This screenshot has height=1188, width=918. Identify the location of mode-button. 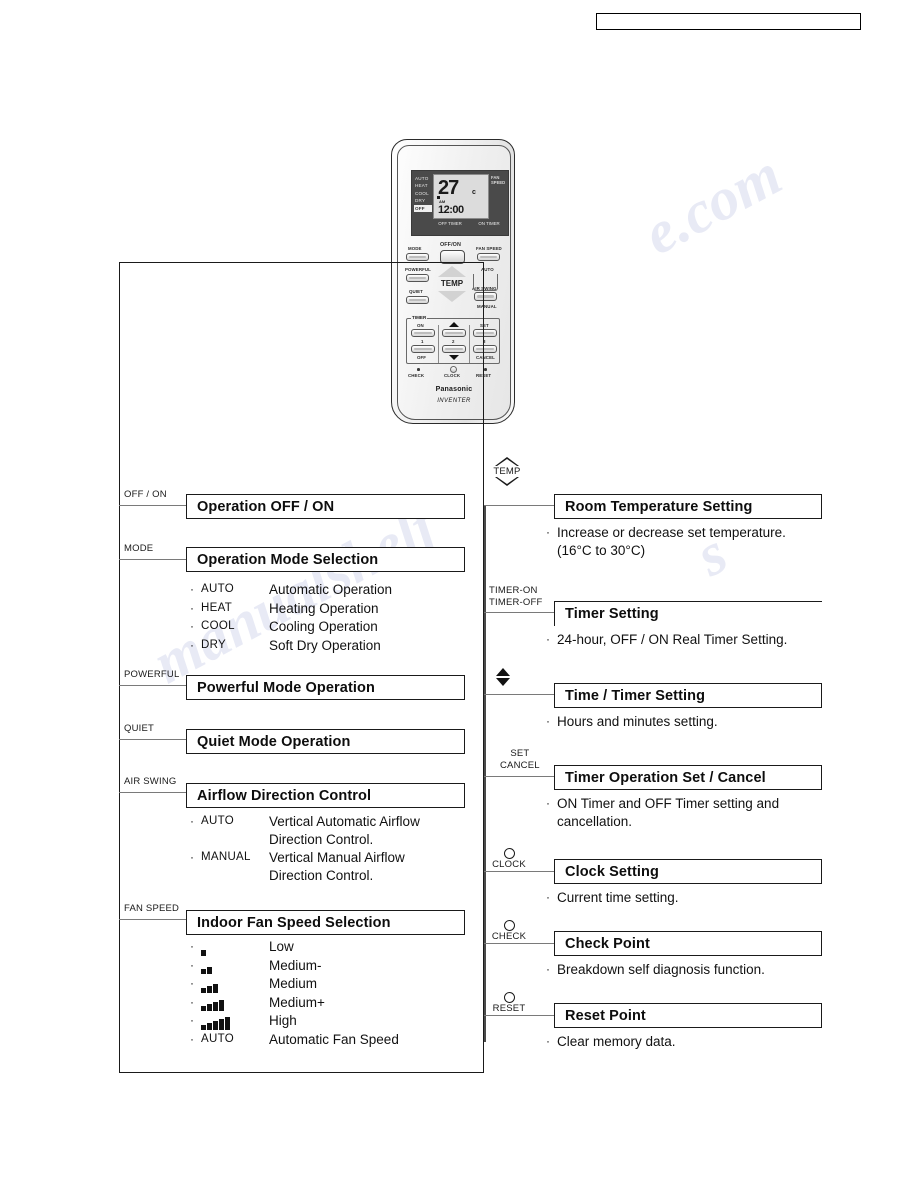
(417, 257).